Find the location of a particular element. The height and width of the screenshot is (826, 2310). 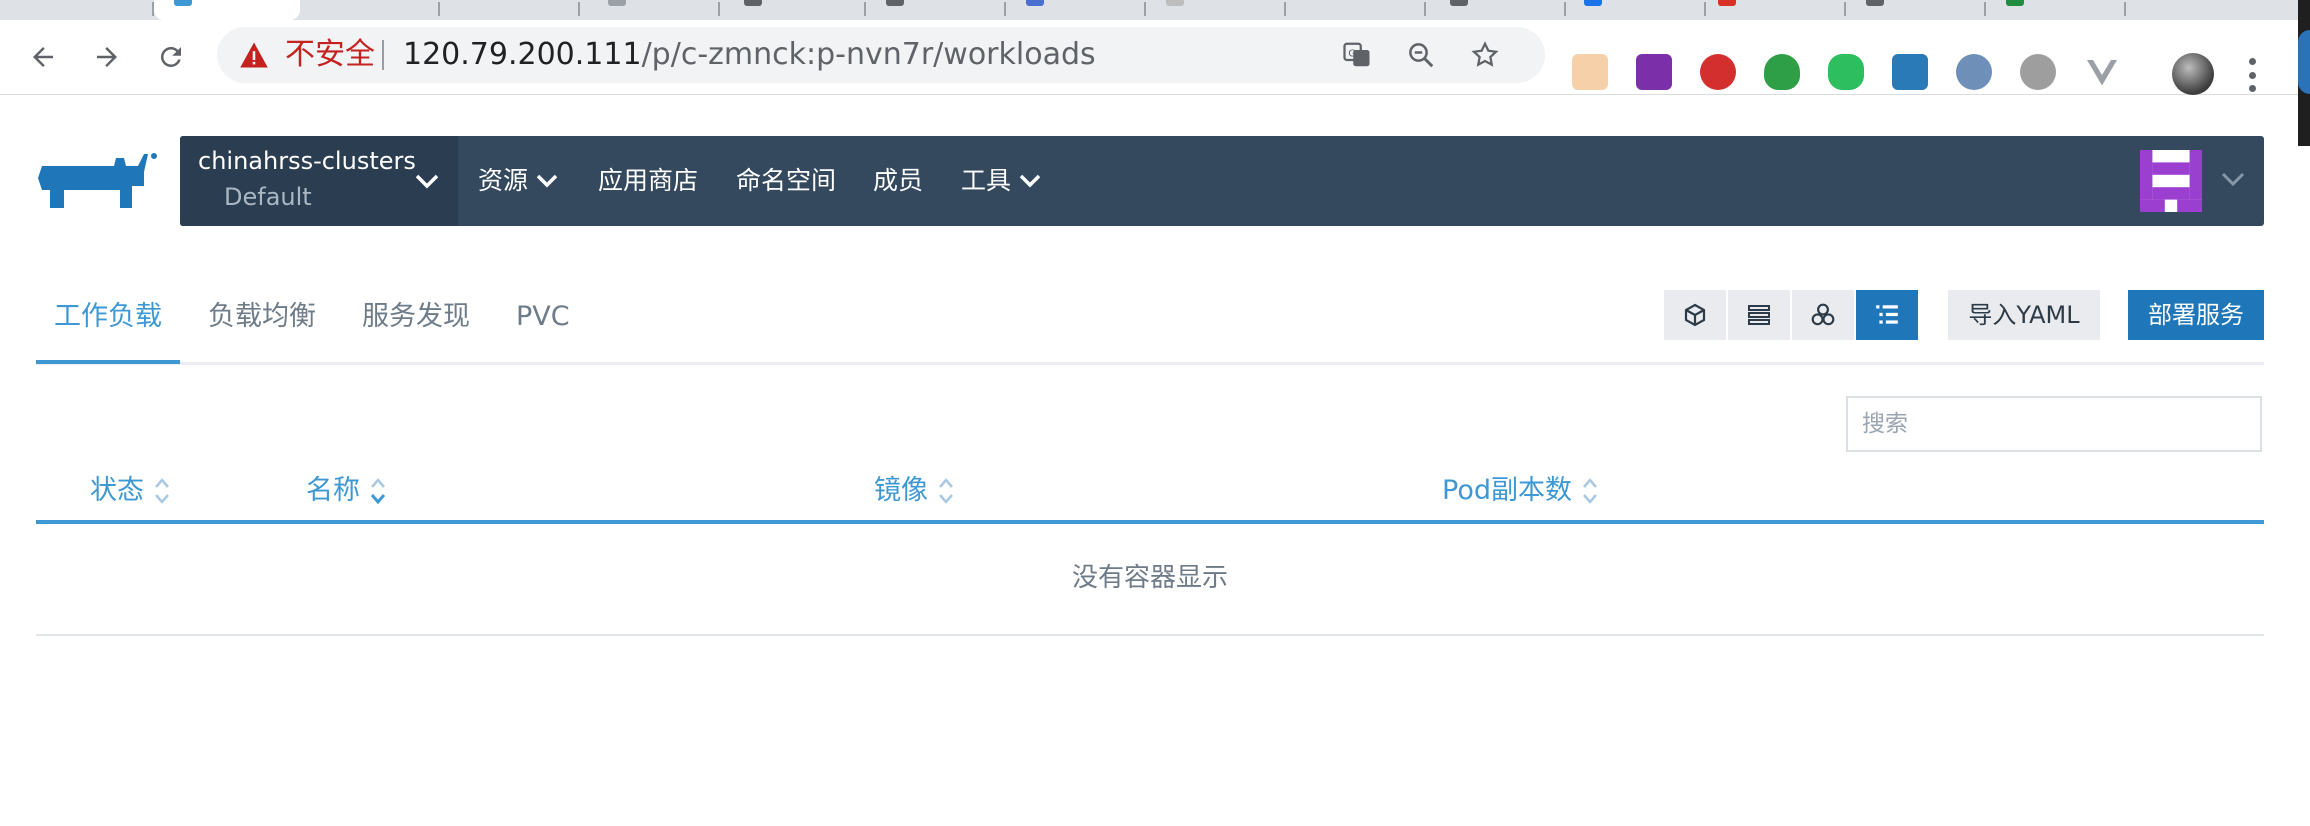

axure-extension-icon is located at coordinates (1654, 72).